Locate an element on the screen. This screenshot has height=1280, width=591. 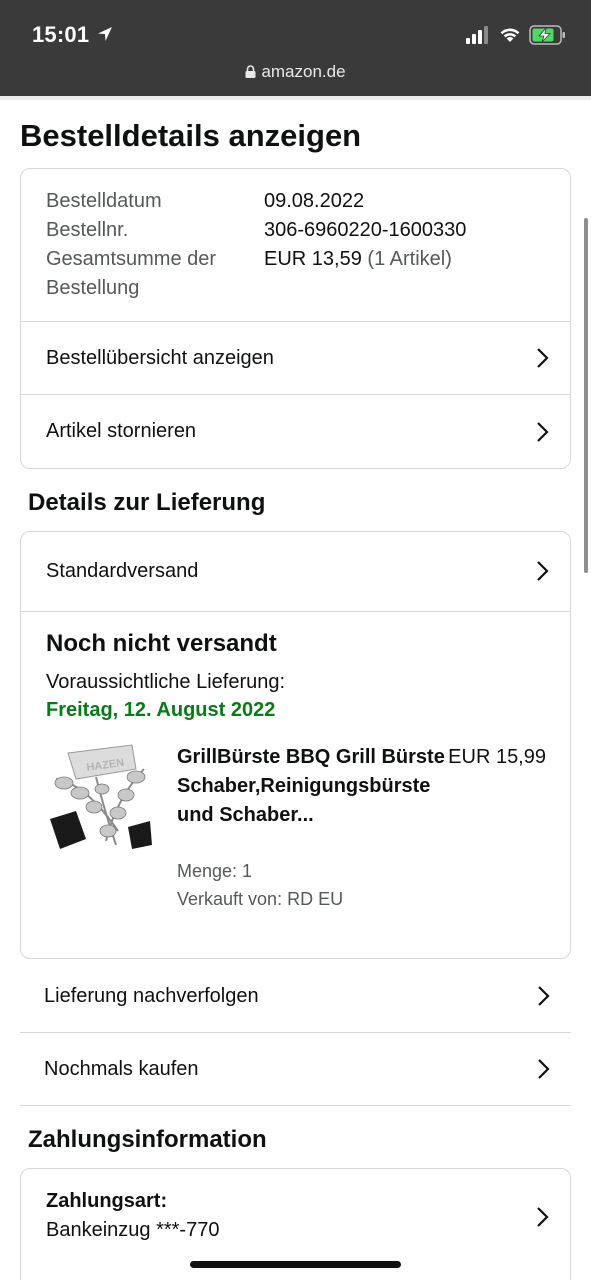
shipping-method-link: Standardversand is located at coordinates (295, 571).